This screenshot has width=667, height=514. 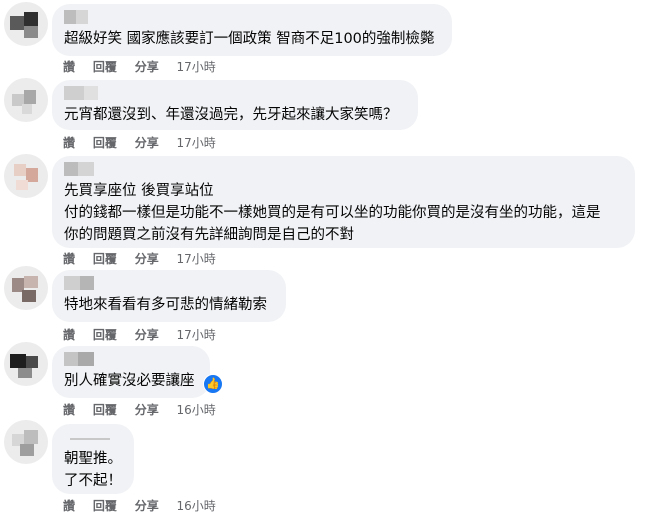 I want to click on comment-bubble: 元宵都還沒到、年還沒過完，先牙起來讓大家笑嗎？, so click(x=235, y=105).